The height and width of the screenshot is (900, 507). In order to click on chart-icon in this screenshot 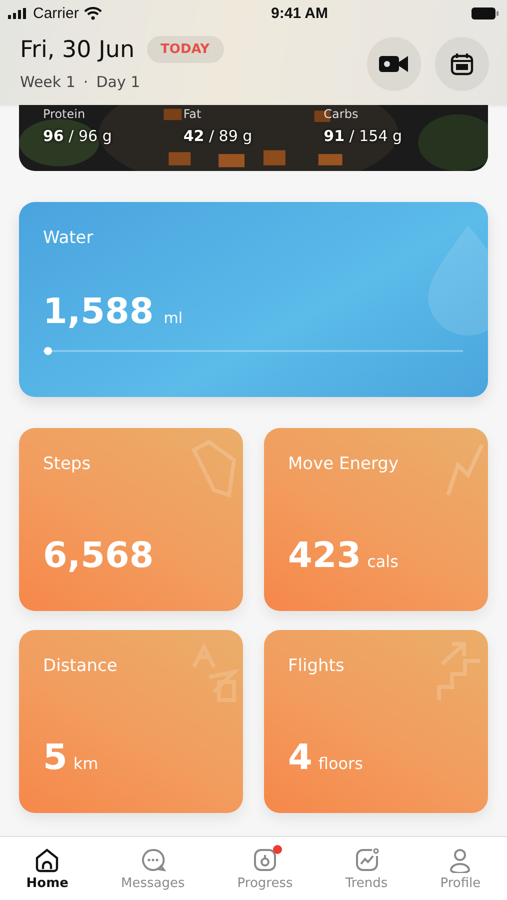, I will do `click(367, 860)`.